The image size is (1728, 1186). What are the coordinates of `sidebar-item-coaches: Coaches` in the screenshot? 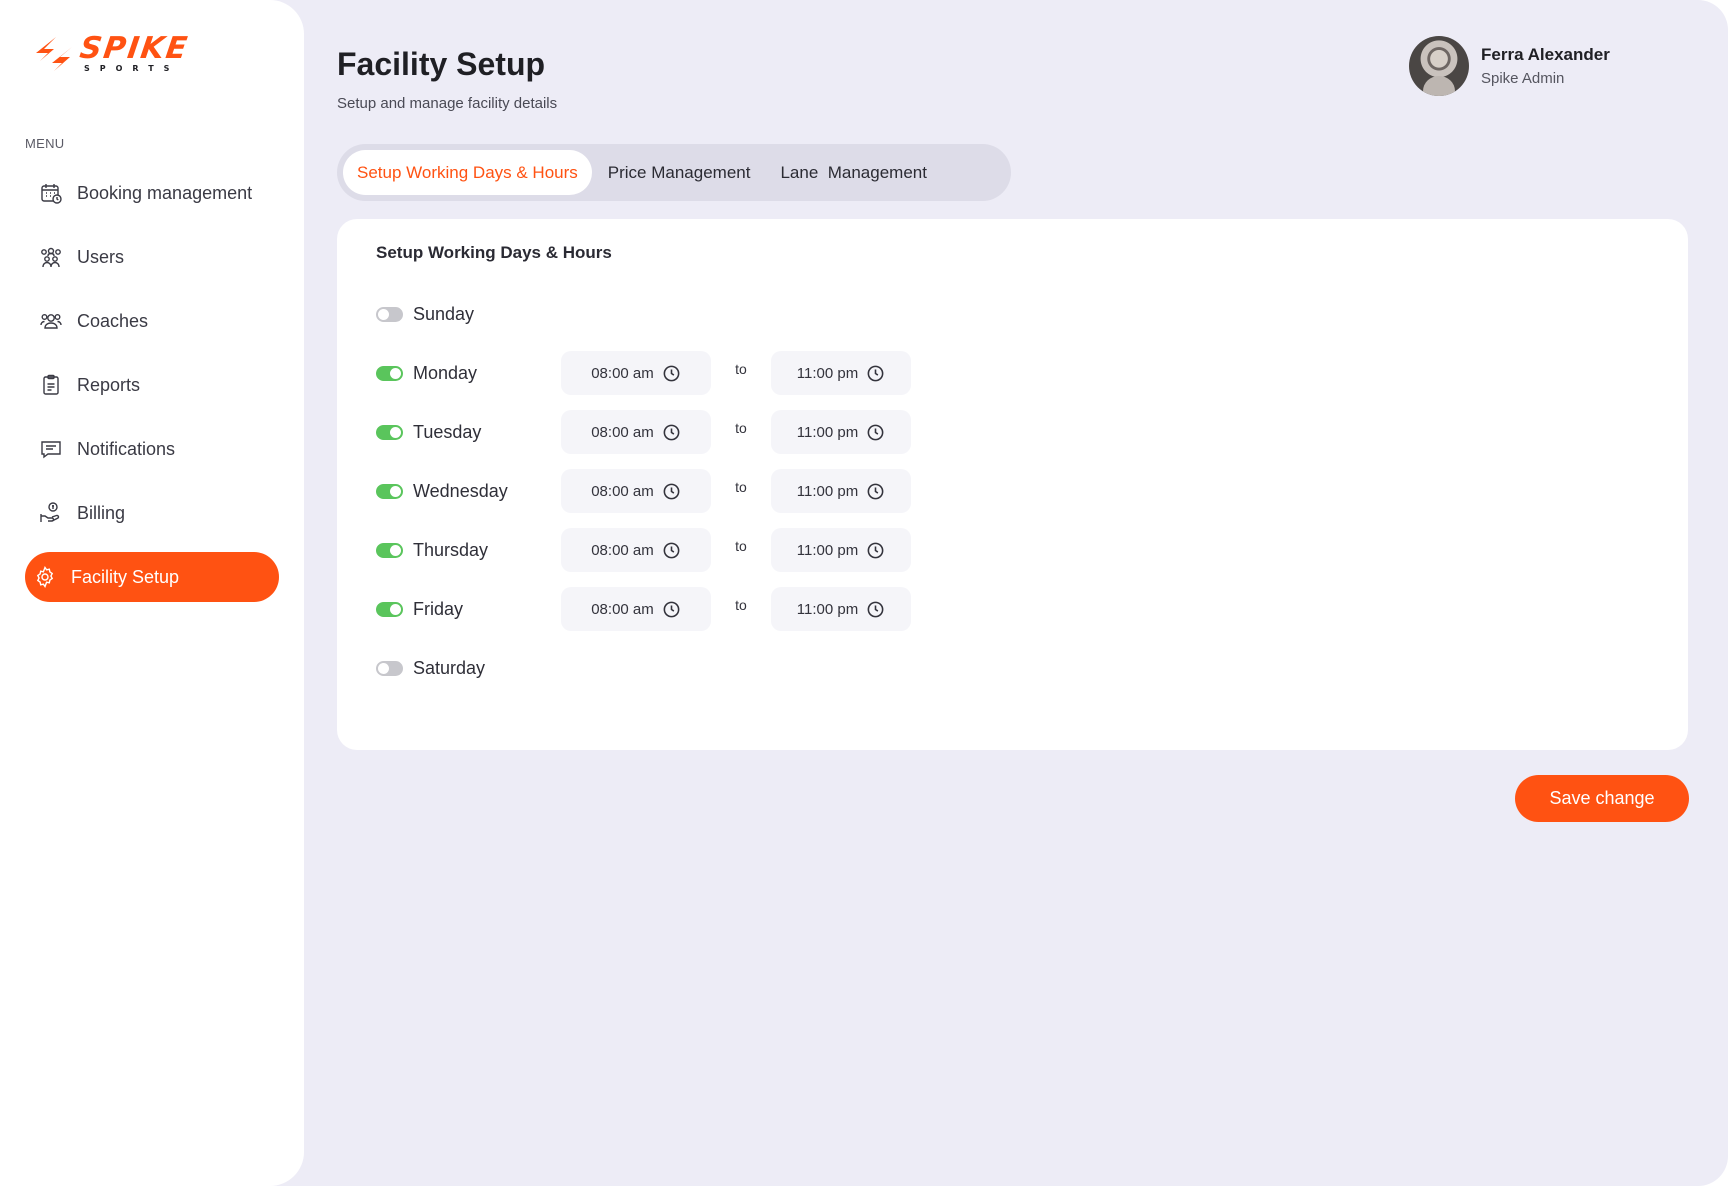 It's located at (152, 321).